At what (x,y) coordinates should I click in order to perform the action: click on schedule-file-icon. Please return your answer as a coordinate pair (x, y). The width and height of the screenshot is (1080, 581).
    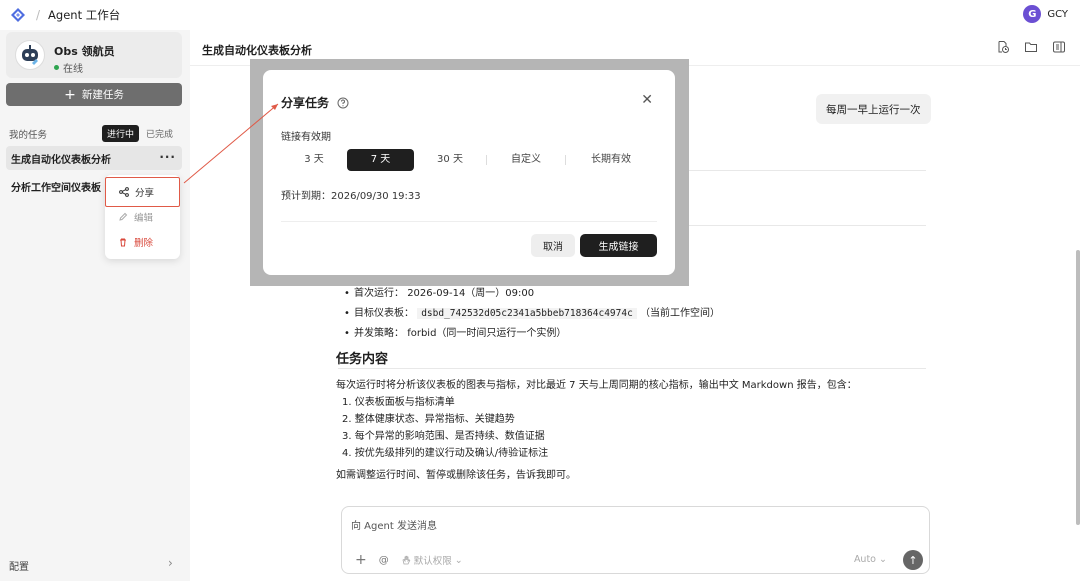
    Looking at the image, I should click on (1003, 47).